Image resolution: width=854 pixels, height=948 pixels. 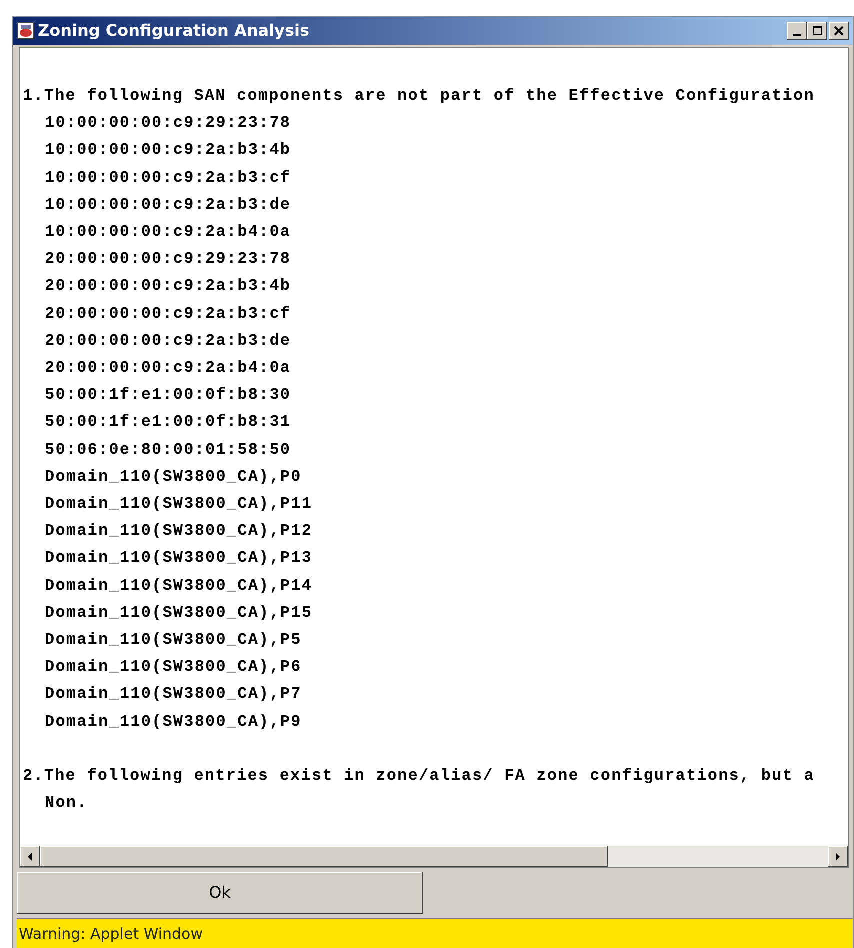 I want to click on report-heading: 1.The following SAN components are not part of the Effective Configuration, so click(x=419, y=96).